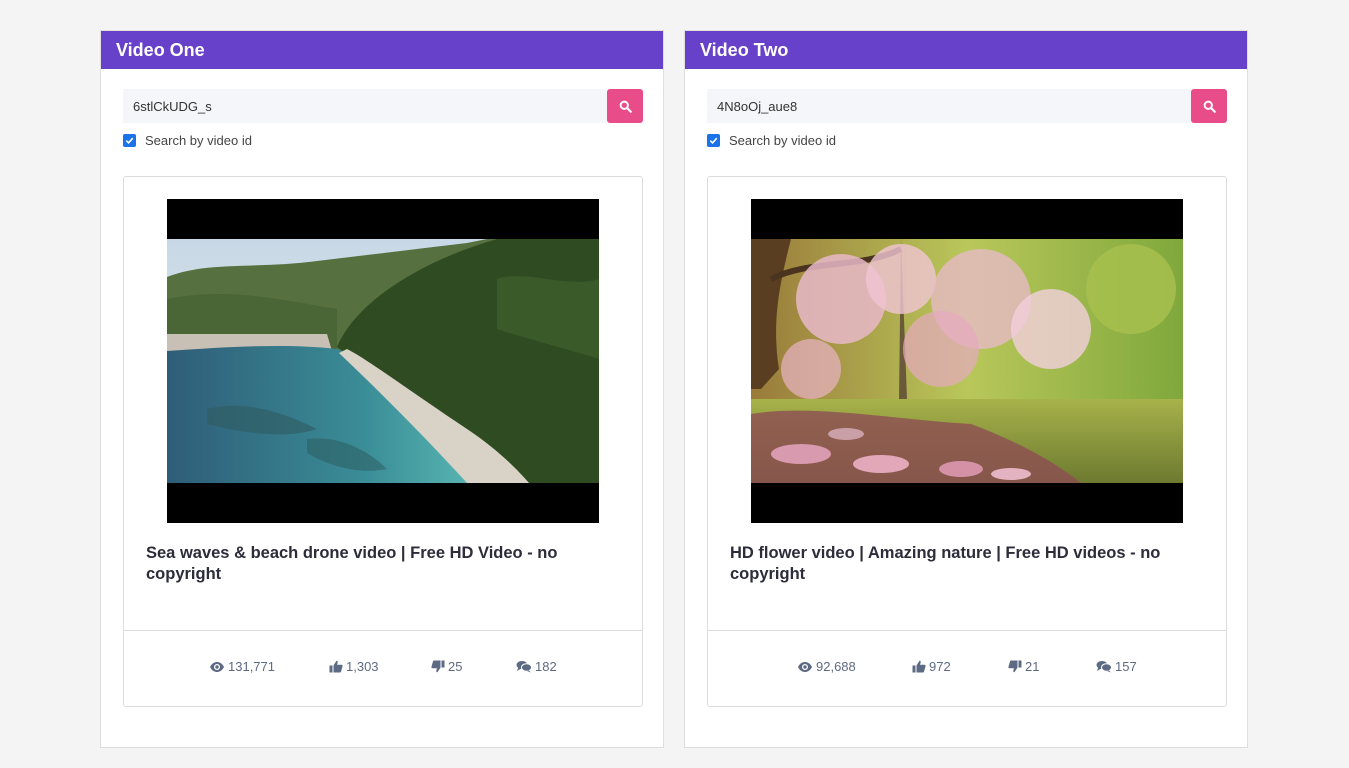  I want to click on views-stat: 92,688, so click(826, 666).